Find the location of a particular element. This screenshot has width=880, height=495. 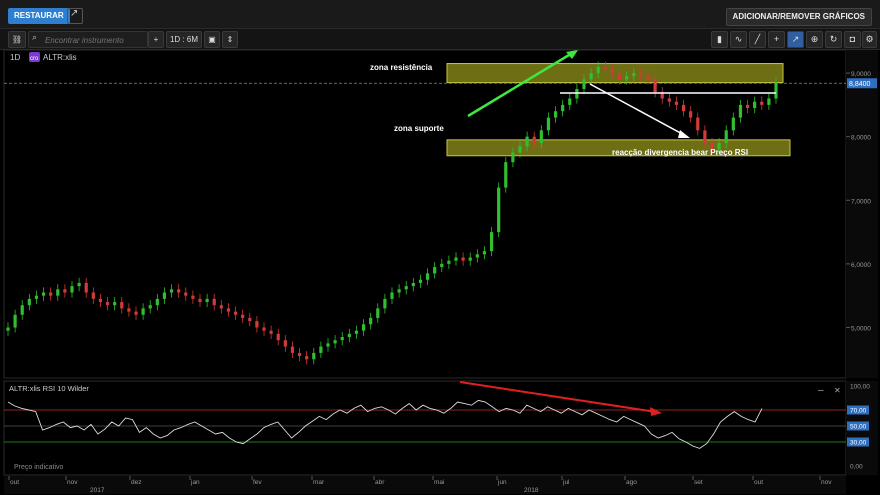

month-label: out is located at coordinates (758, 482).